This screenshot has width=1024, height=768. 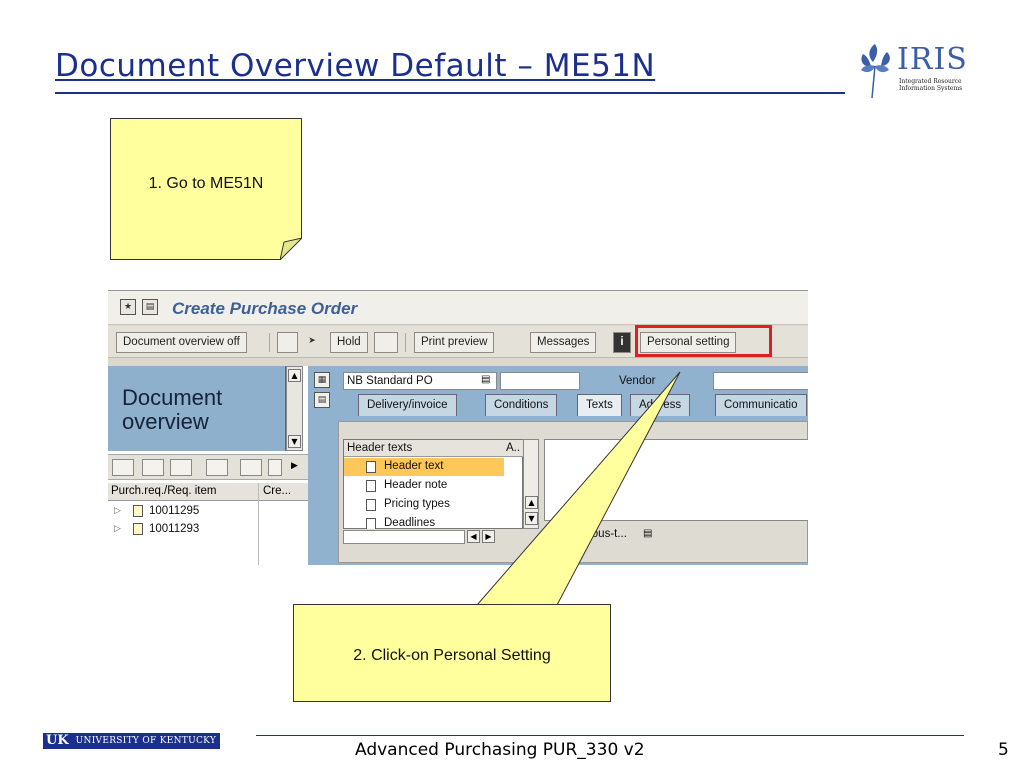 What do you see at coordinates (500, 750) in the screenshot?
I see `footer-course: Advanced Purchasing PUR_330 v2` at bounding box center [500, 750].